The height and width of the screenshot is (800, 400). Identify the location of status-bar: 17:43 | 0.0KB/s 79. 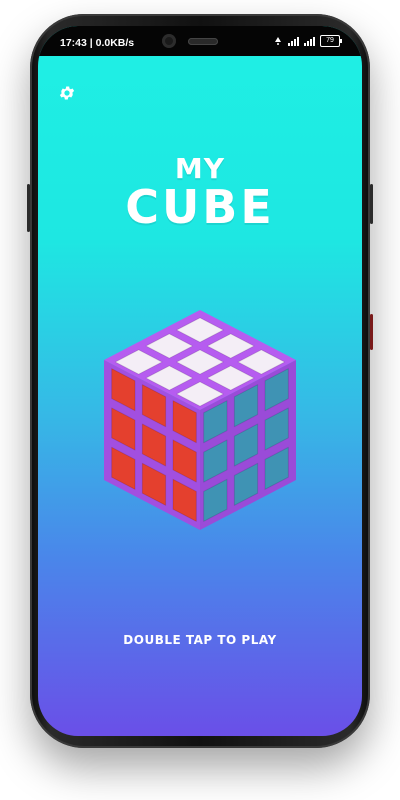
(200, 41).